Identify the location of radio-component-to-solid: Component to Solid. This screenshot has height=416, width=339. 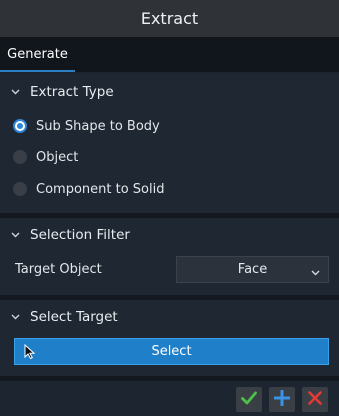
(88, 189).